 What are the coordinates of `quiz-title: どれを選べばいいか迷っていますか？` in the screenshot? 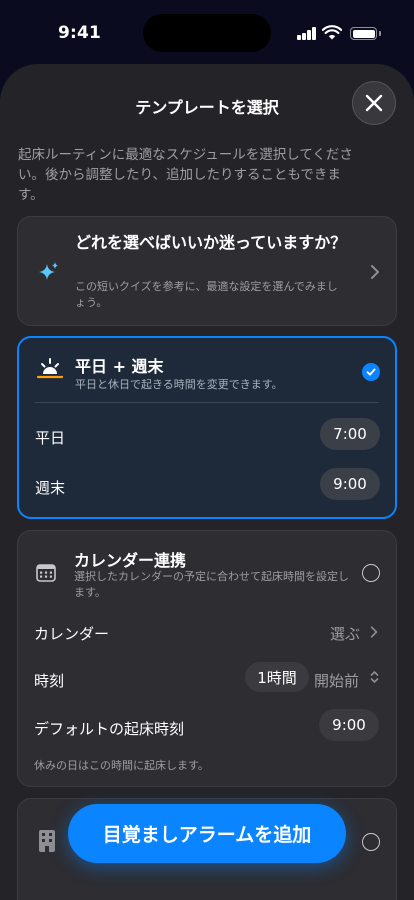 It's located at (211, 242).